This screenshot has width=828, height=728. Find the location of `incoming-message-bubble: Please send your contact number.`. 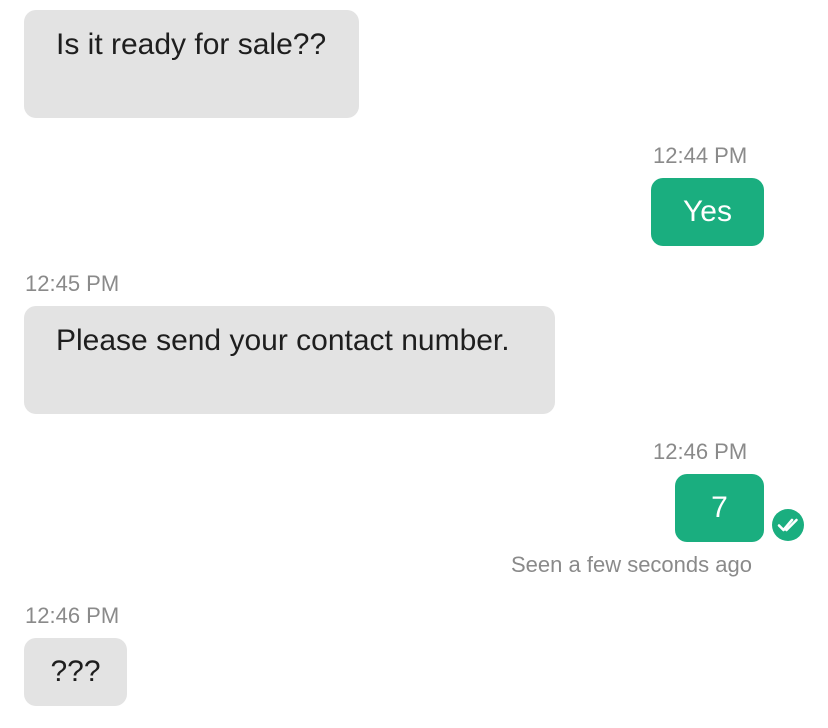

incoming-message-bubble: Please send your contact number. is located at coordinates (289, 360).